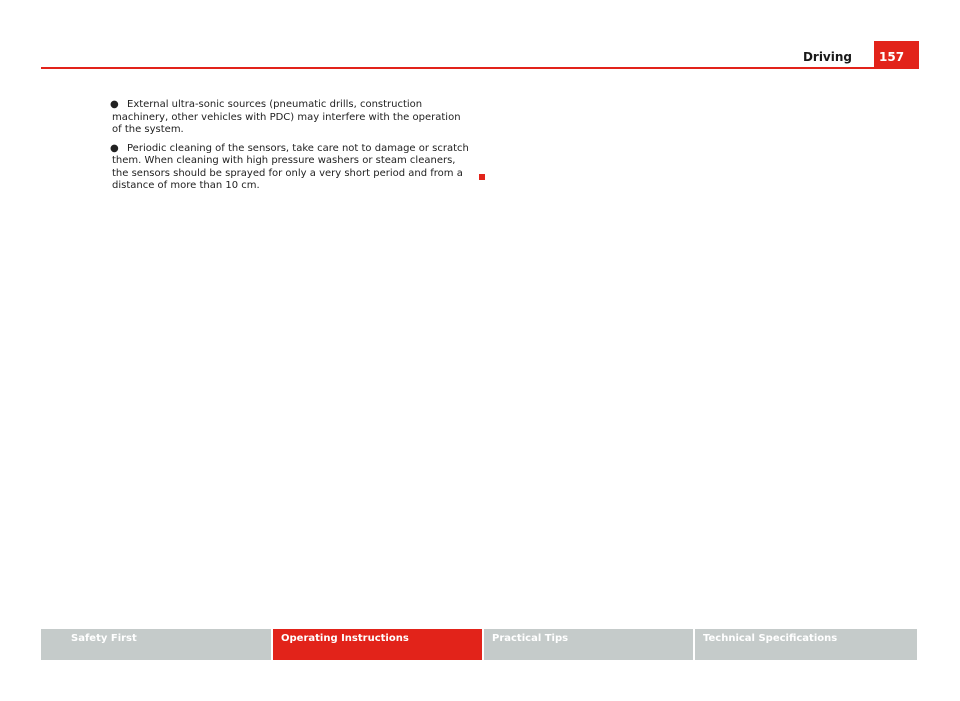 The height and width of the screenshot is (701, 960). What do you see at coordinates (156, 644) in the screenshot?
I see `tab-safety-first: Safety First` at bounding box center [156, 644].